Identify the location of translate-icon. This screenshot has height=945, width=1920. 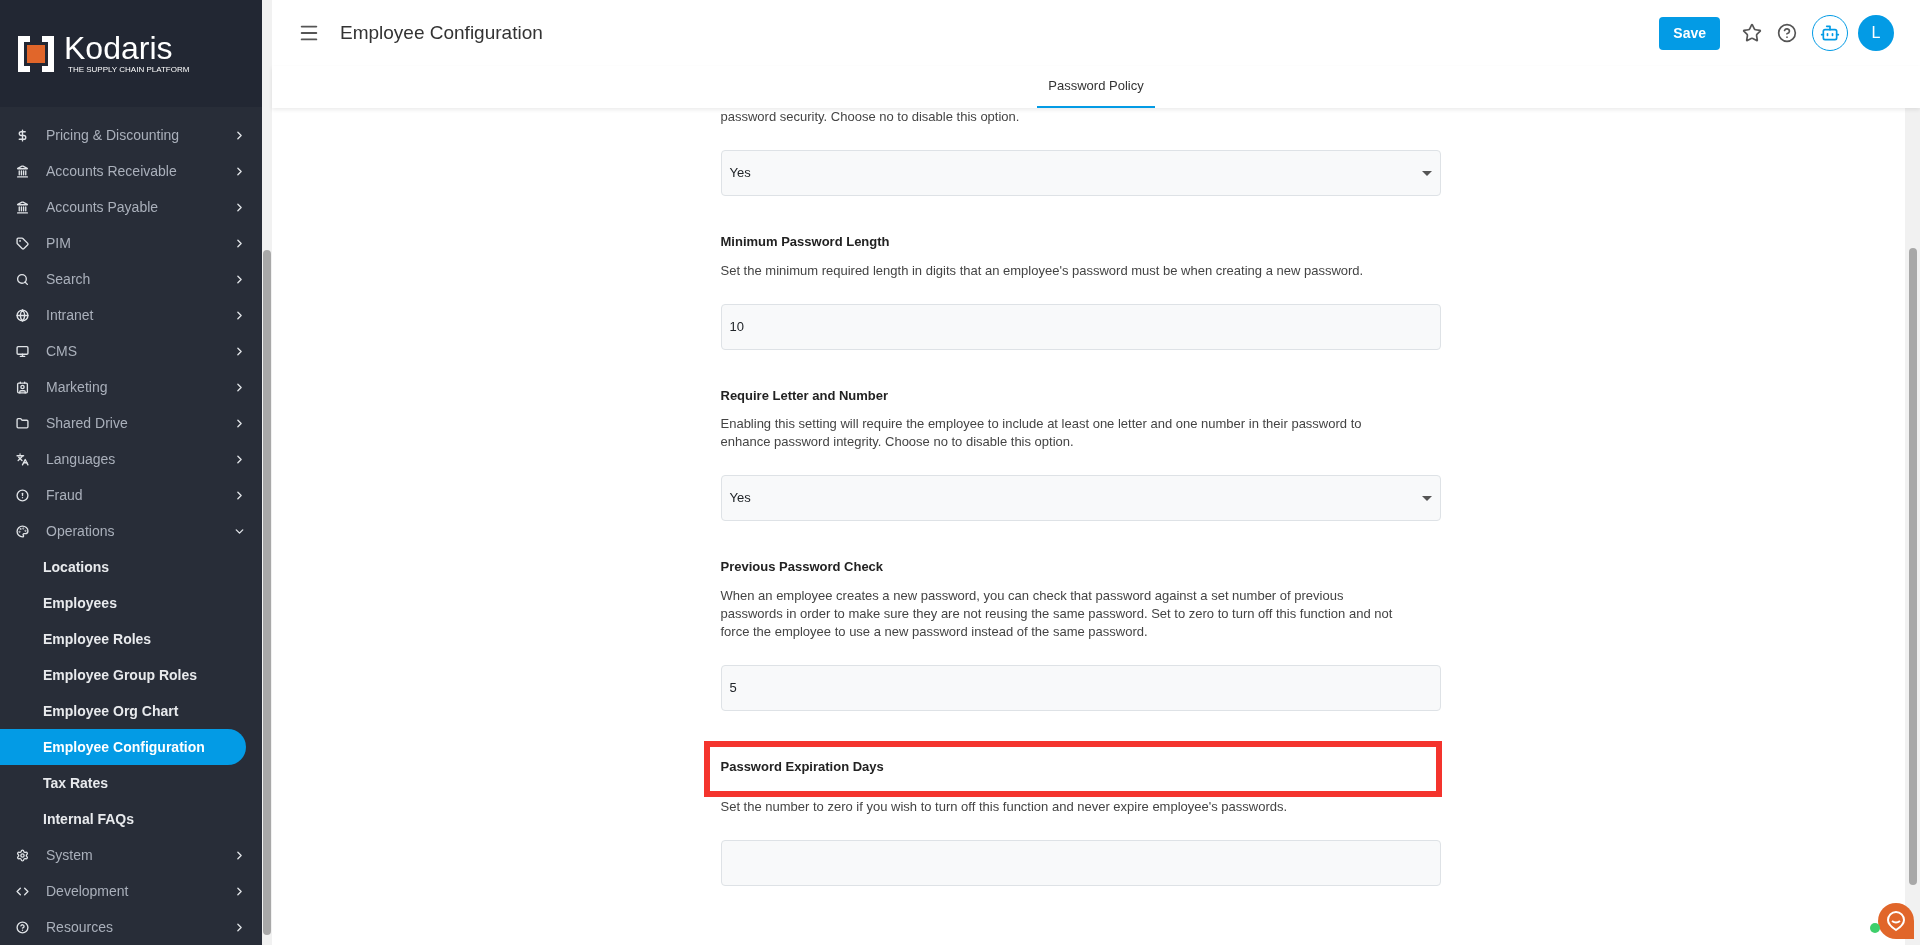
(22, 459).